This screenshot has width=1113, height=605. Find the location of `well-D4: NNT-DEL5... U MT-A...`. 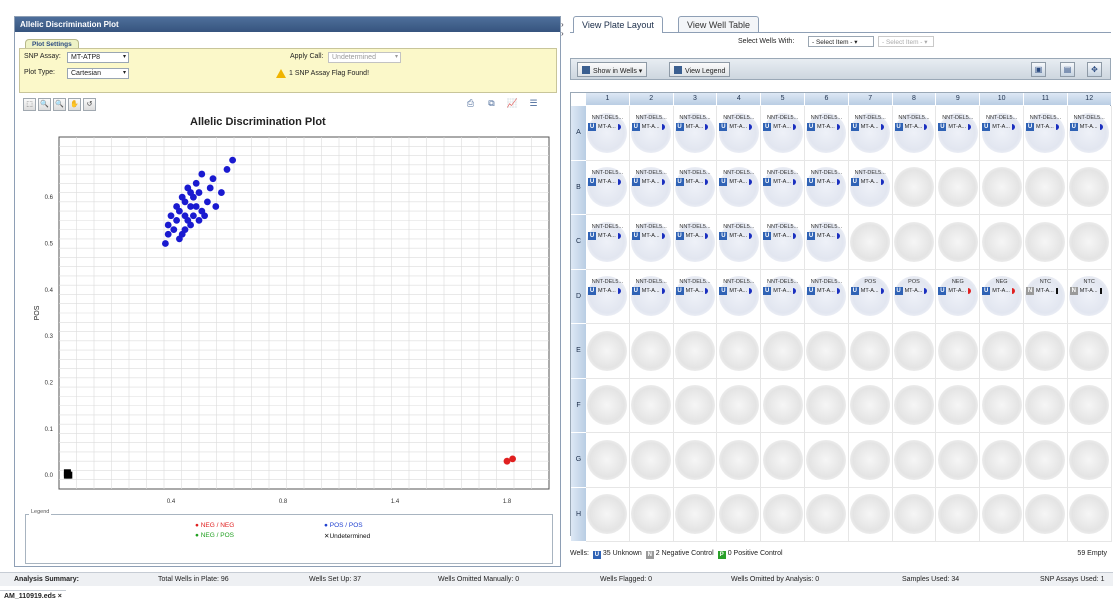

well-D4: NNT-DEL5... U MT-A... is located at coordinates (739, 296).